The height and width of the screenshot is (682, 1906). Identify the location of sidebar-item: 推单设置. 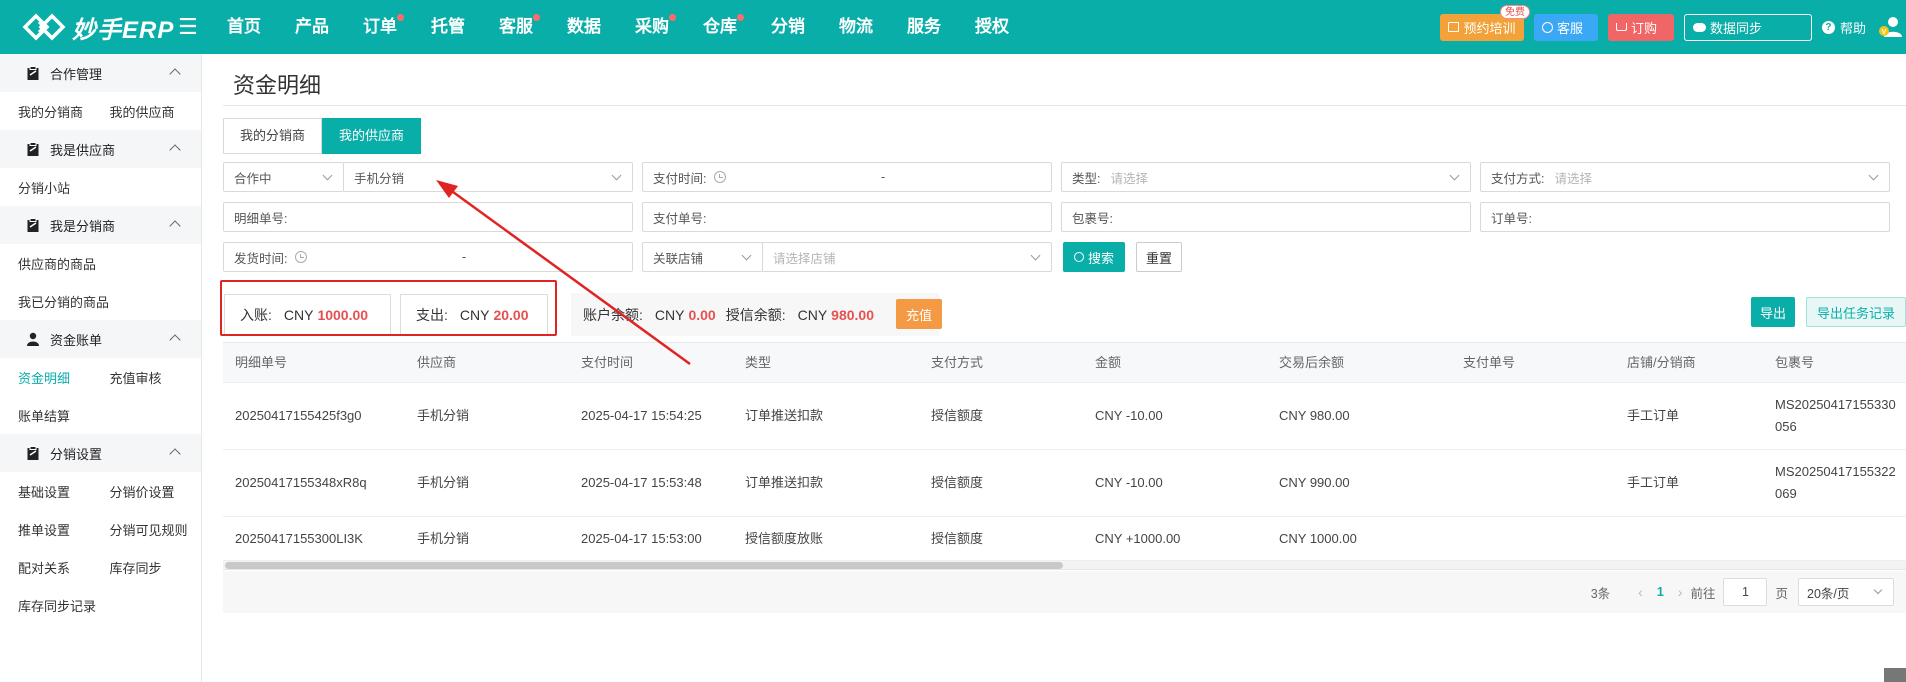
(64, 529).